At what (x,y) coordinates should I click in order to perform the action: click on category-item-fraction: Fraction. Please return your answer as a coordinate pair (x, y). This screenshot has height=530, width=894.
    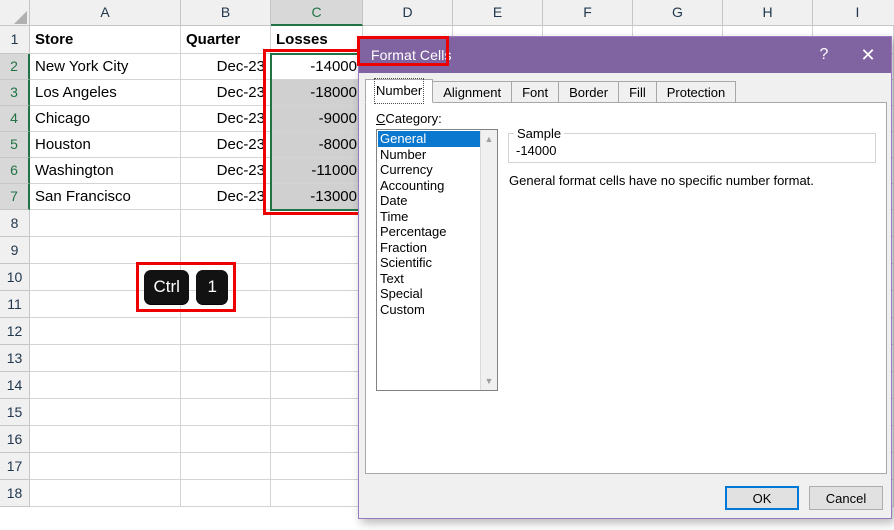
    Looking at the image, I should click on (429, 248).